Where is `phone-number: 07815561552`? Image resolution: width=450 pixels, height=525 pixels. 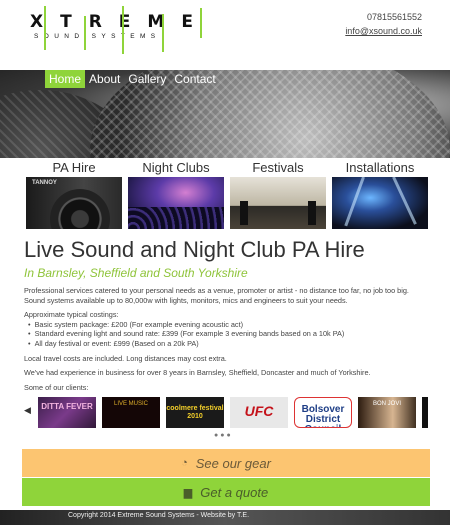
phone-number: 07815561552 is located at coordinates (394, 17).